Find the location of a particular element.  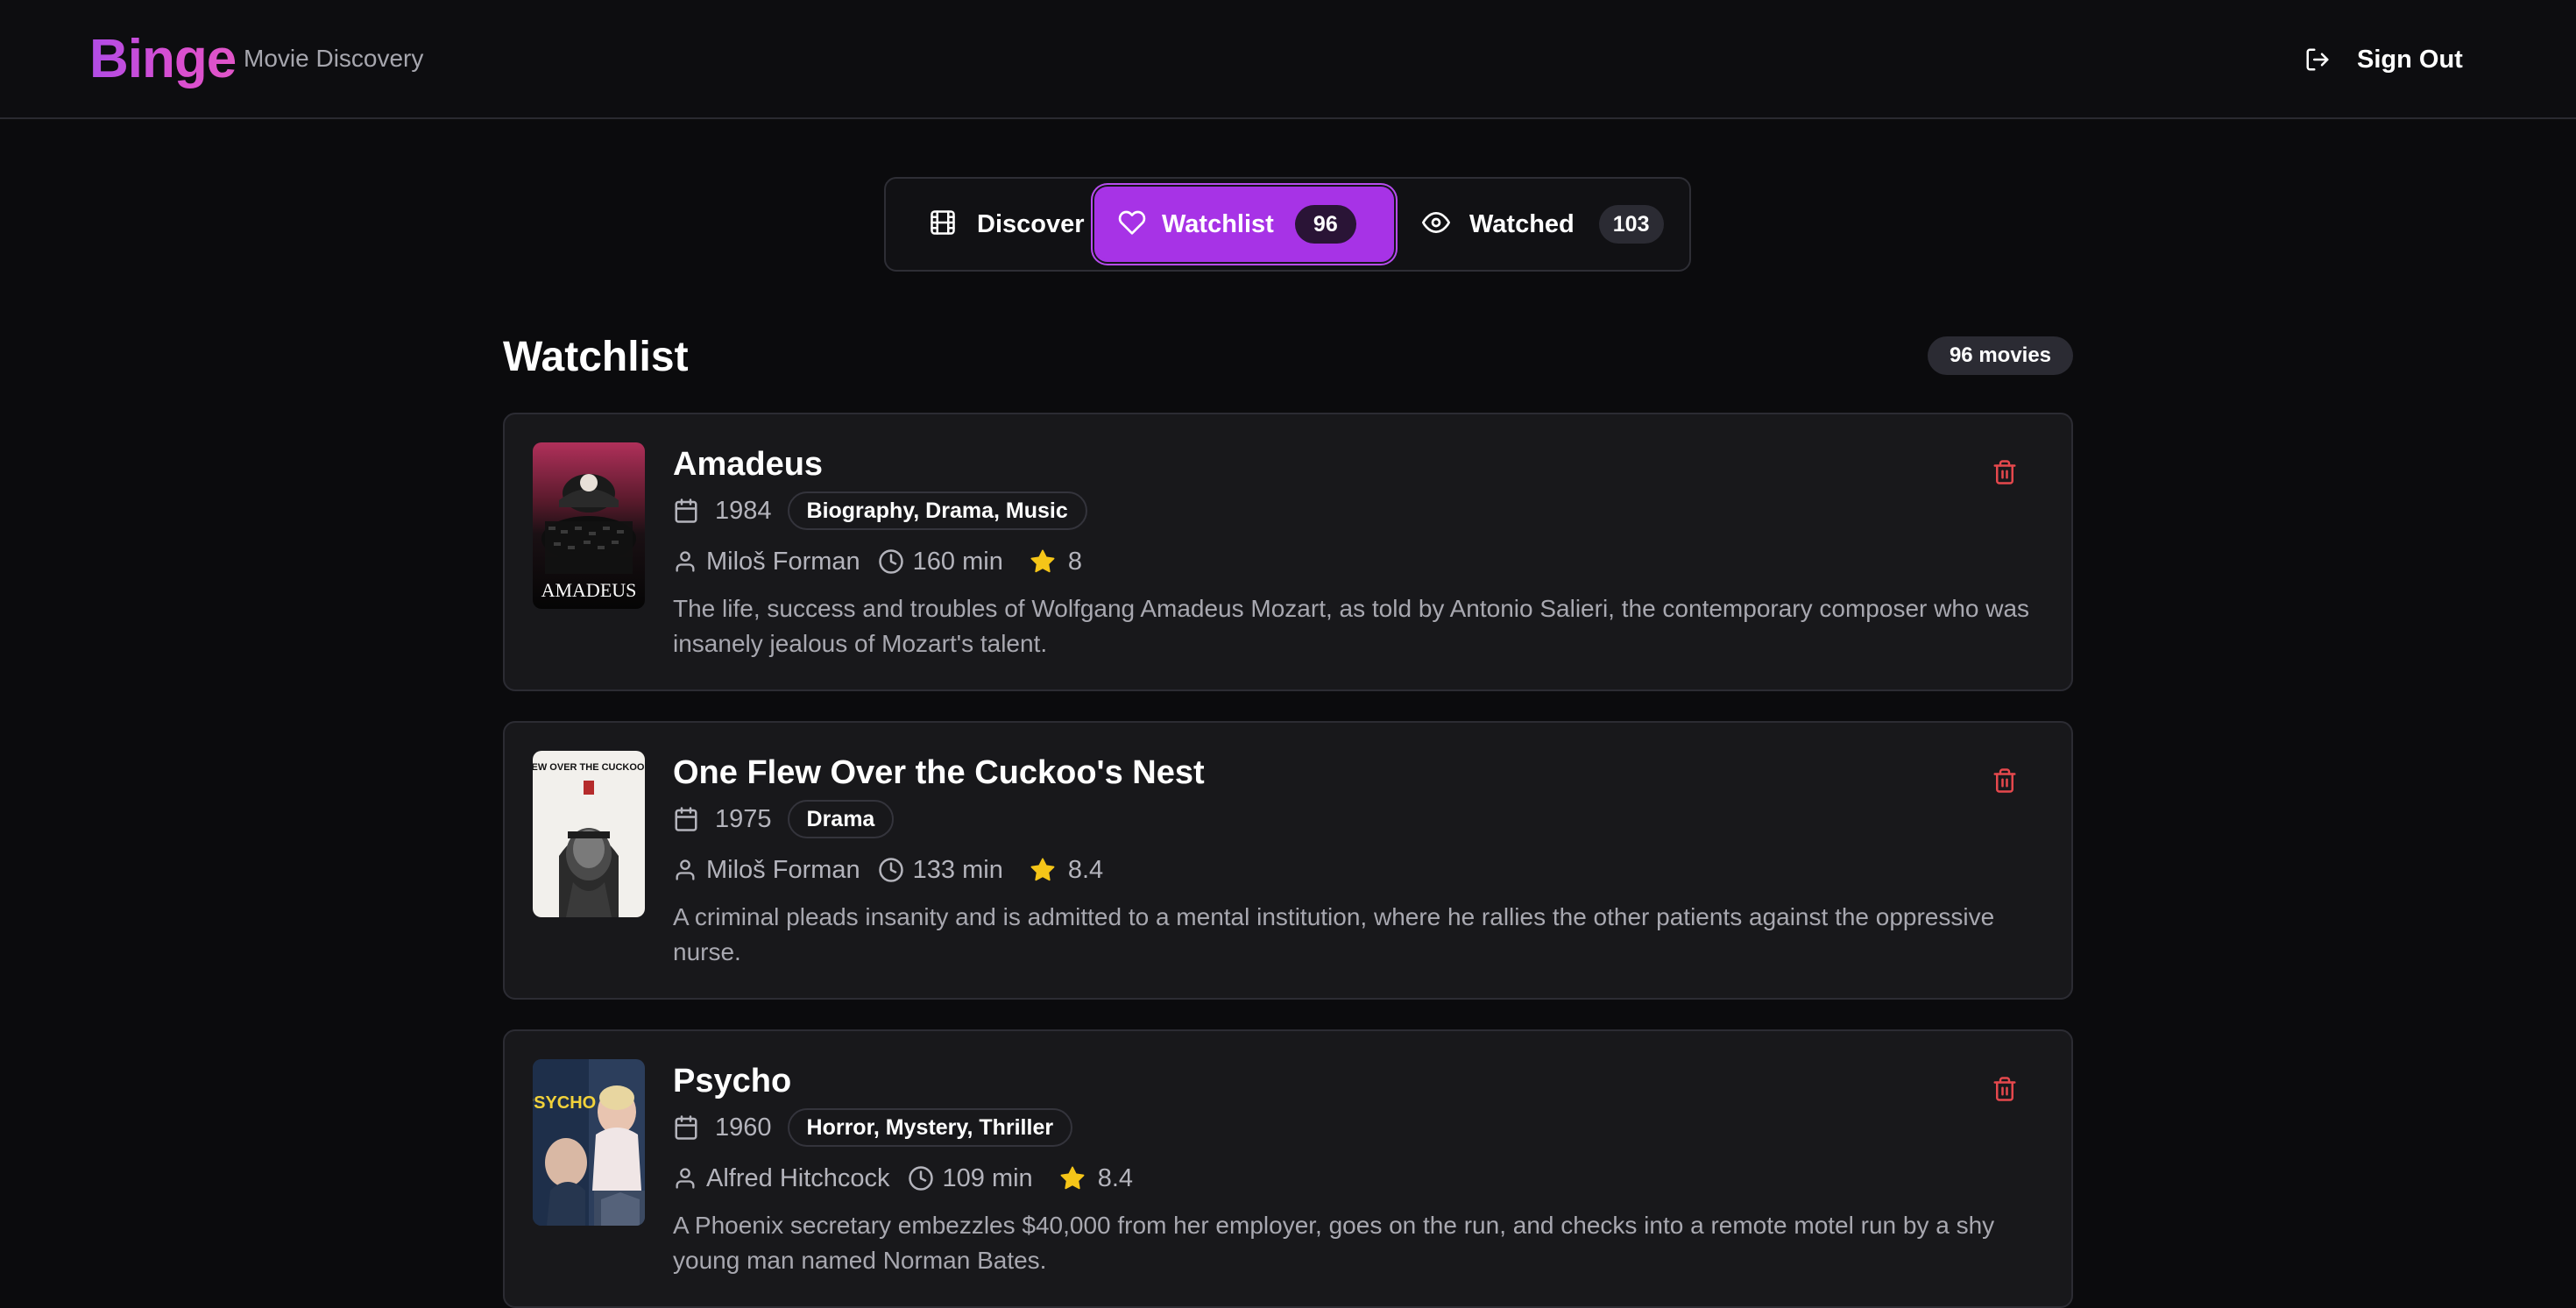

movie-meta-secondary: Miloš Forman 160 min 8 is located at coordinates (877, 561).